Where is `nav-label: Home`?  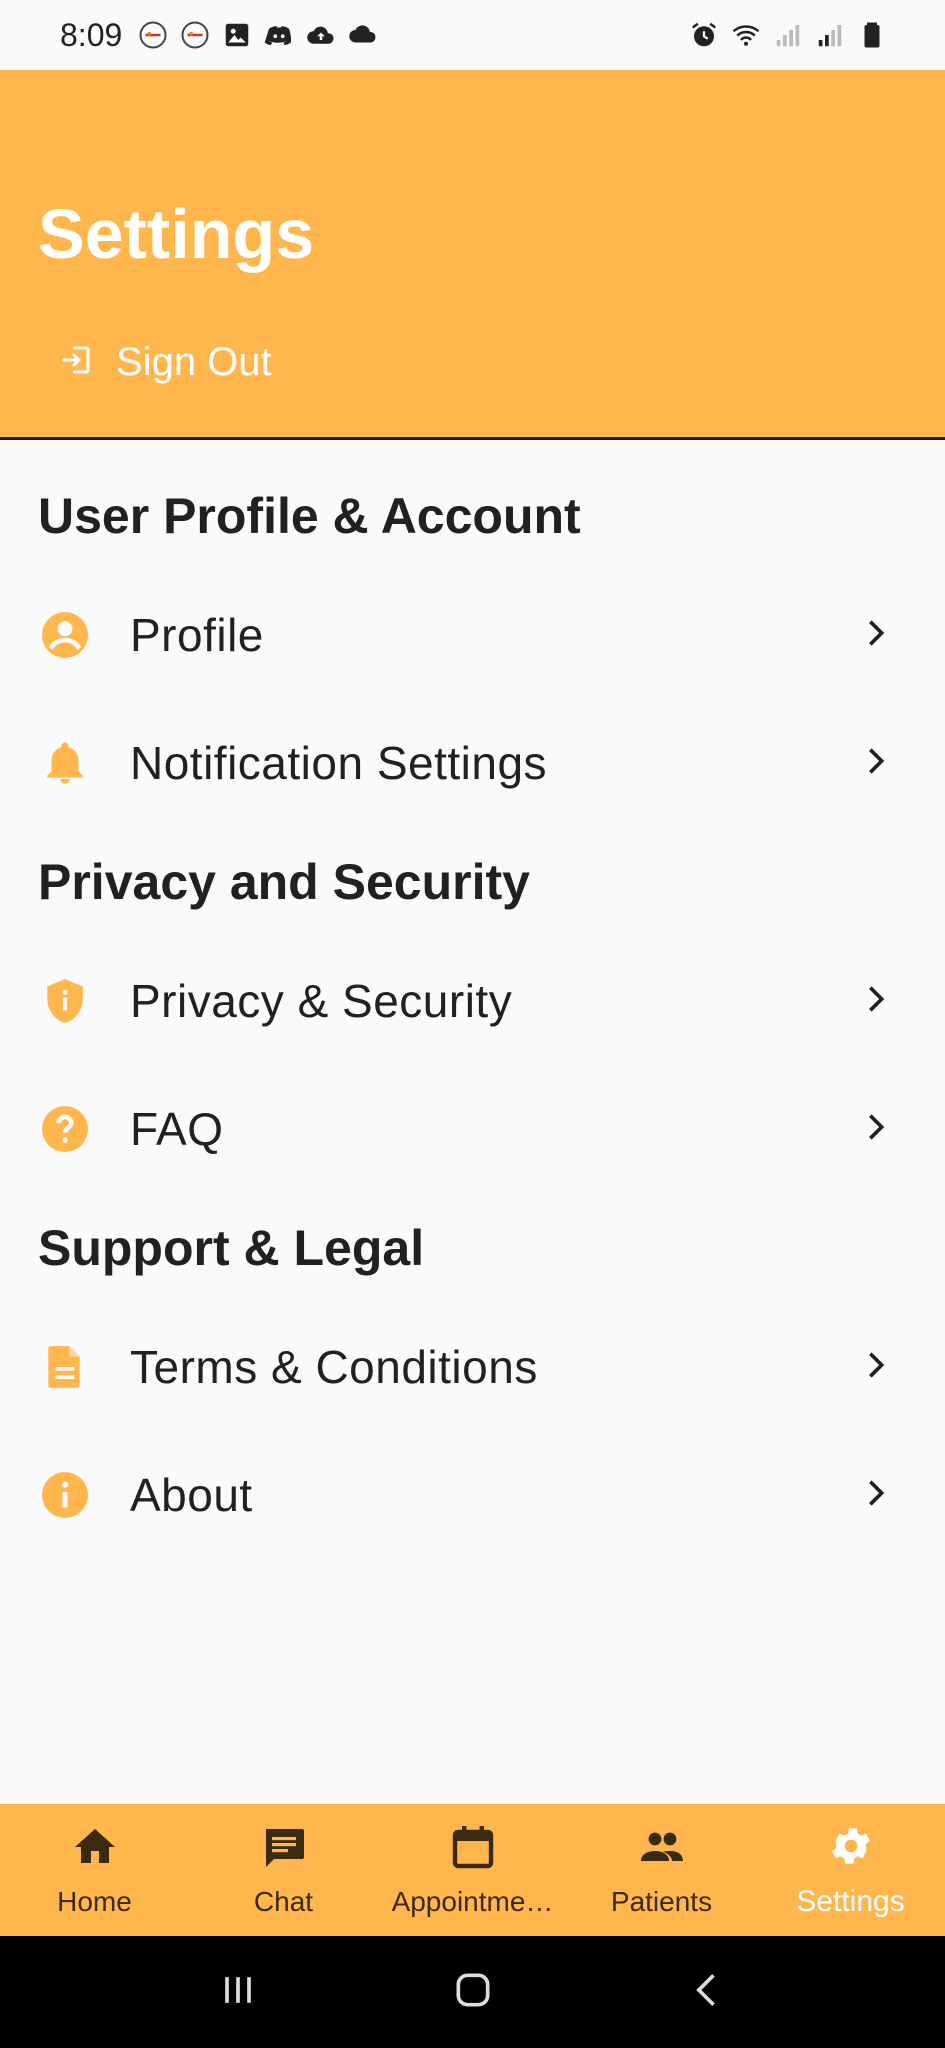 nav-label: Home is located at coordinates (94, 1901).